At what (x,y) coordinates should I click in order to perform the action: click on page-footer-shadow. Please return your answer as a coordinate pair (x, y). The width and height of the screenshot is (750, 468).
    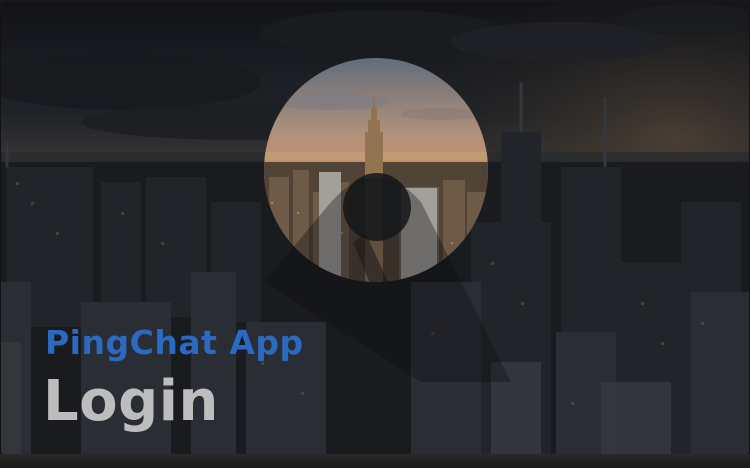
    Looking at the image, I should click on (375, 461).